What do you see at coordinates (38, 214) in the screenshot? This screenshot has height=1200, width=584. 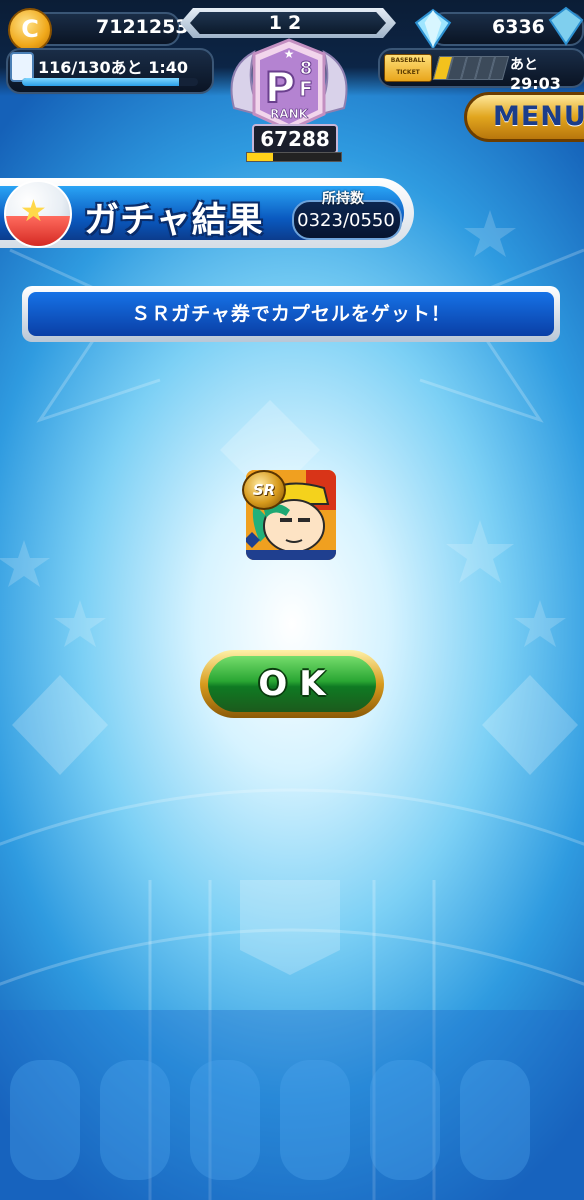 I see `capsule-icon: ★` at bounding box center [38, 214].